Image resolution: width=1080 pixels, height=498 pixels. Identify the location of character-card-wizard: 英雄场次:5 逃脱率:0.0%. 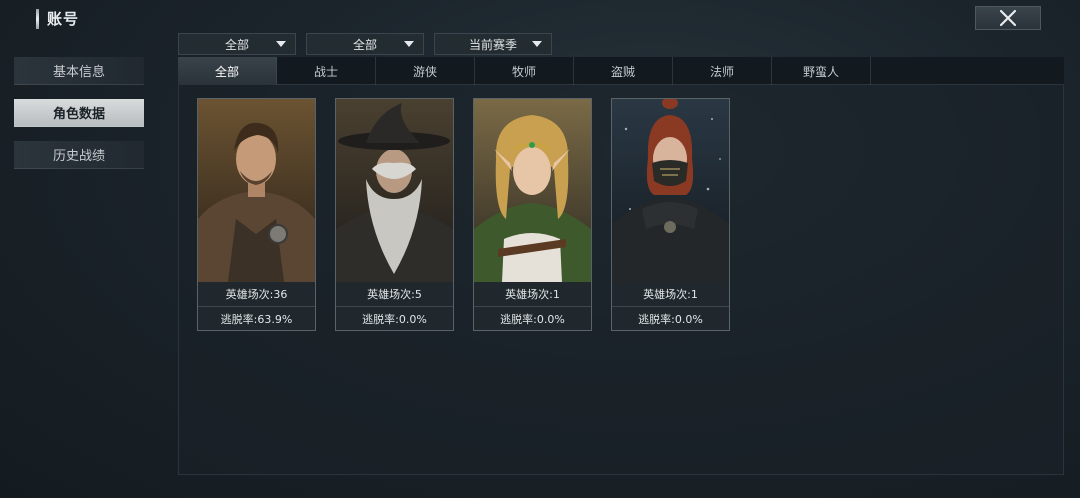
(394, 214).